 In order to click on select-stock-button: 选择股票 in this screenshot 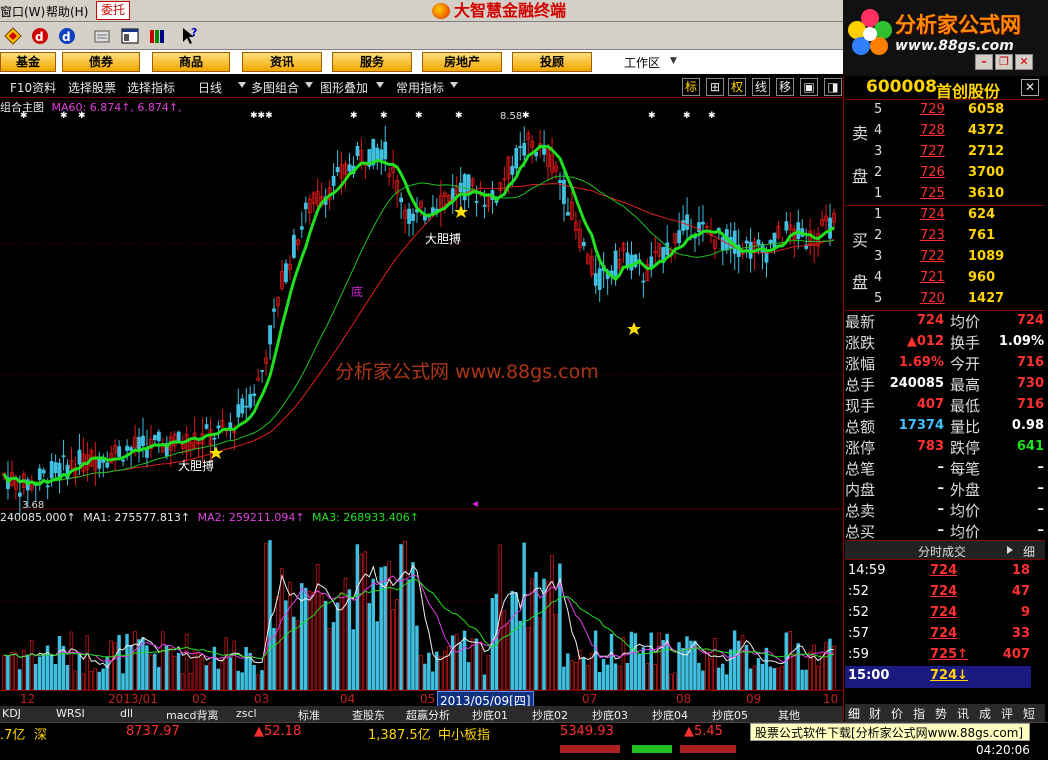, I will do `click(92, 87)`.